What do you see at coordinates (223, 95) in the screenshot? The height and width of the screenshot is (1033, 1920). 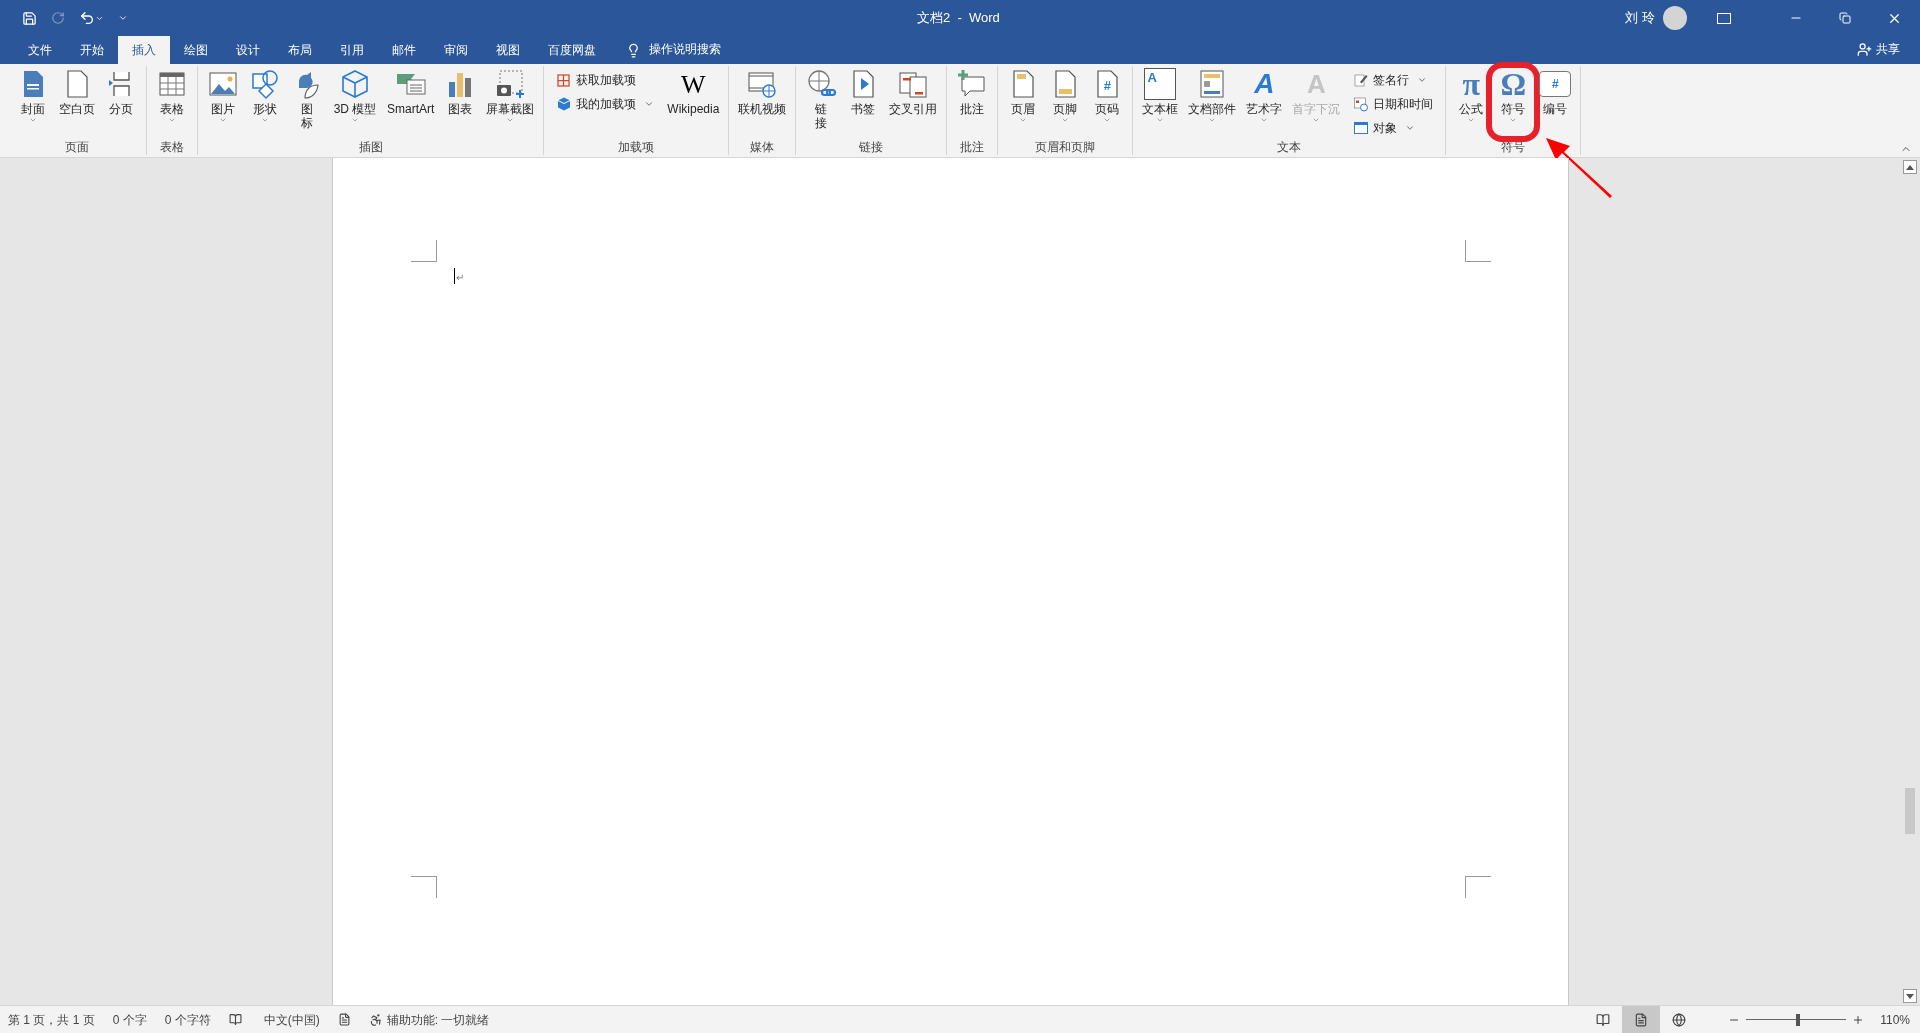 I see `ribbon-button: 图片` at bounding box center [223, 95].